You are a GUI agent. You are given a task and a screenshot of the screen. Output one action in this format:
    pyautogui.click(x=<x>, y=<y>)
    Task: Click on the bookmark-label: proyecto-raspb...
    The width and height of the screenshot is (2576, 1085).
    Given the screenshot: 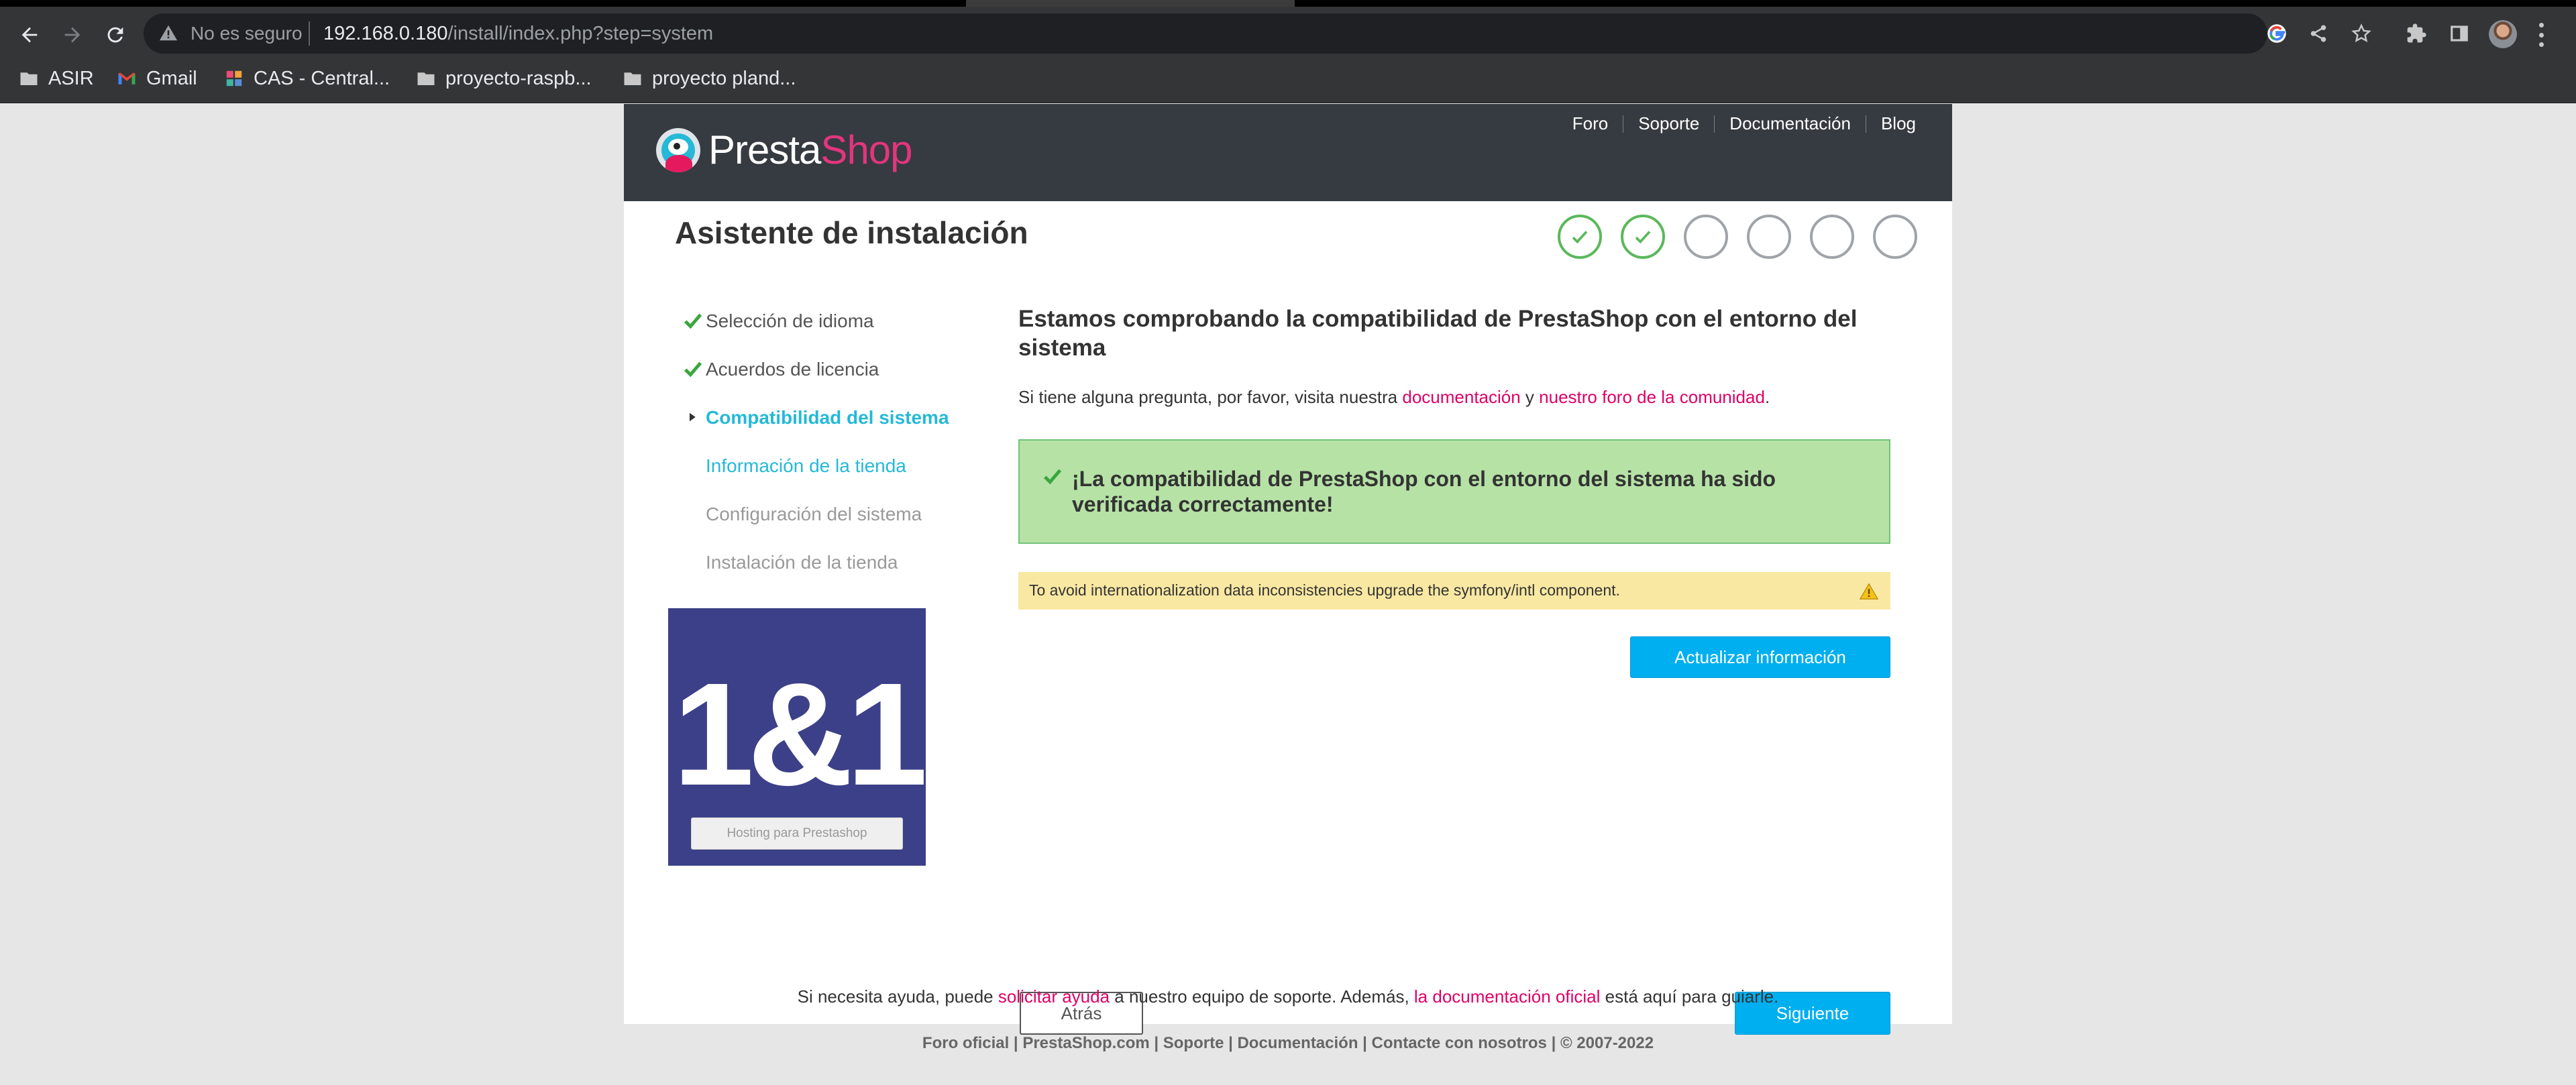 What is the action you would take?
    pyautogui.click(x=518, y=78)
    